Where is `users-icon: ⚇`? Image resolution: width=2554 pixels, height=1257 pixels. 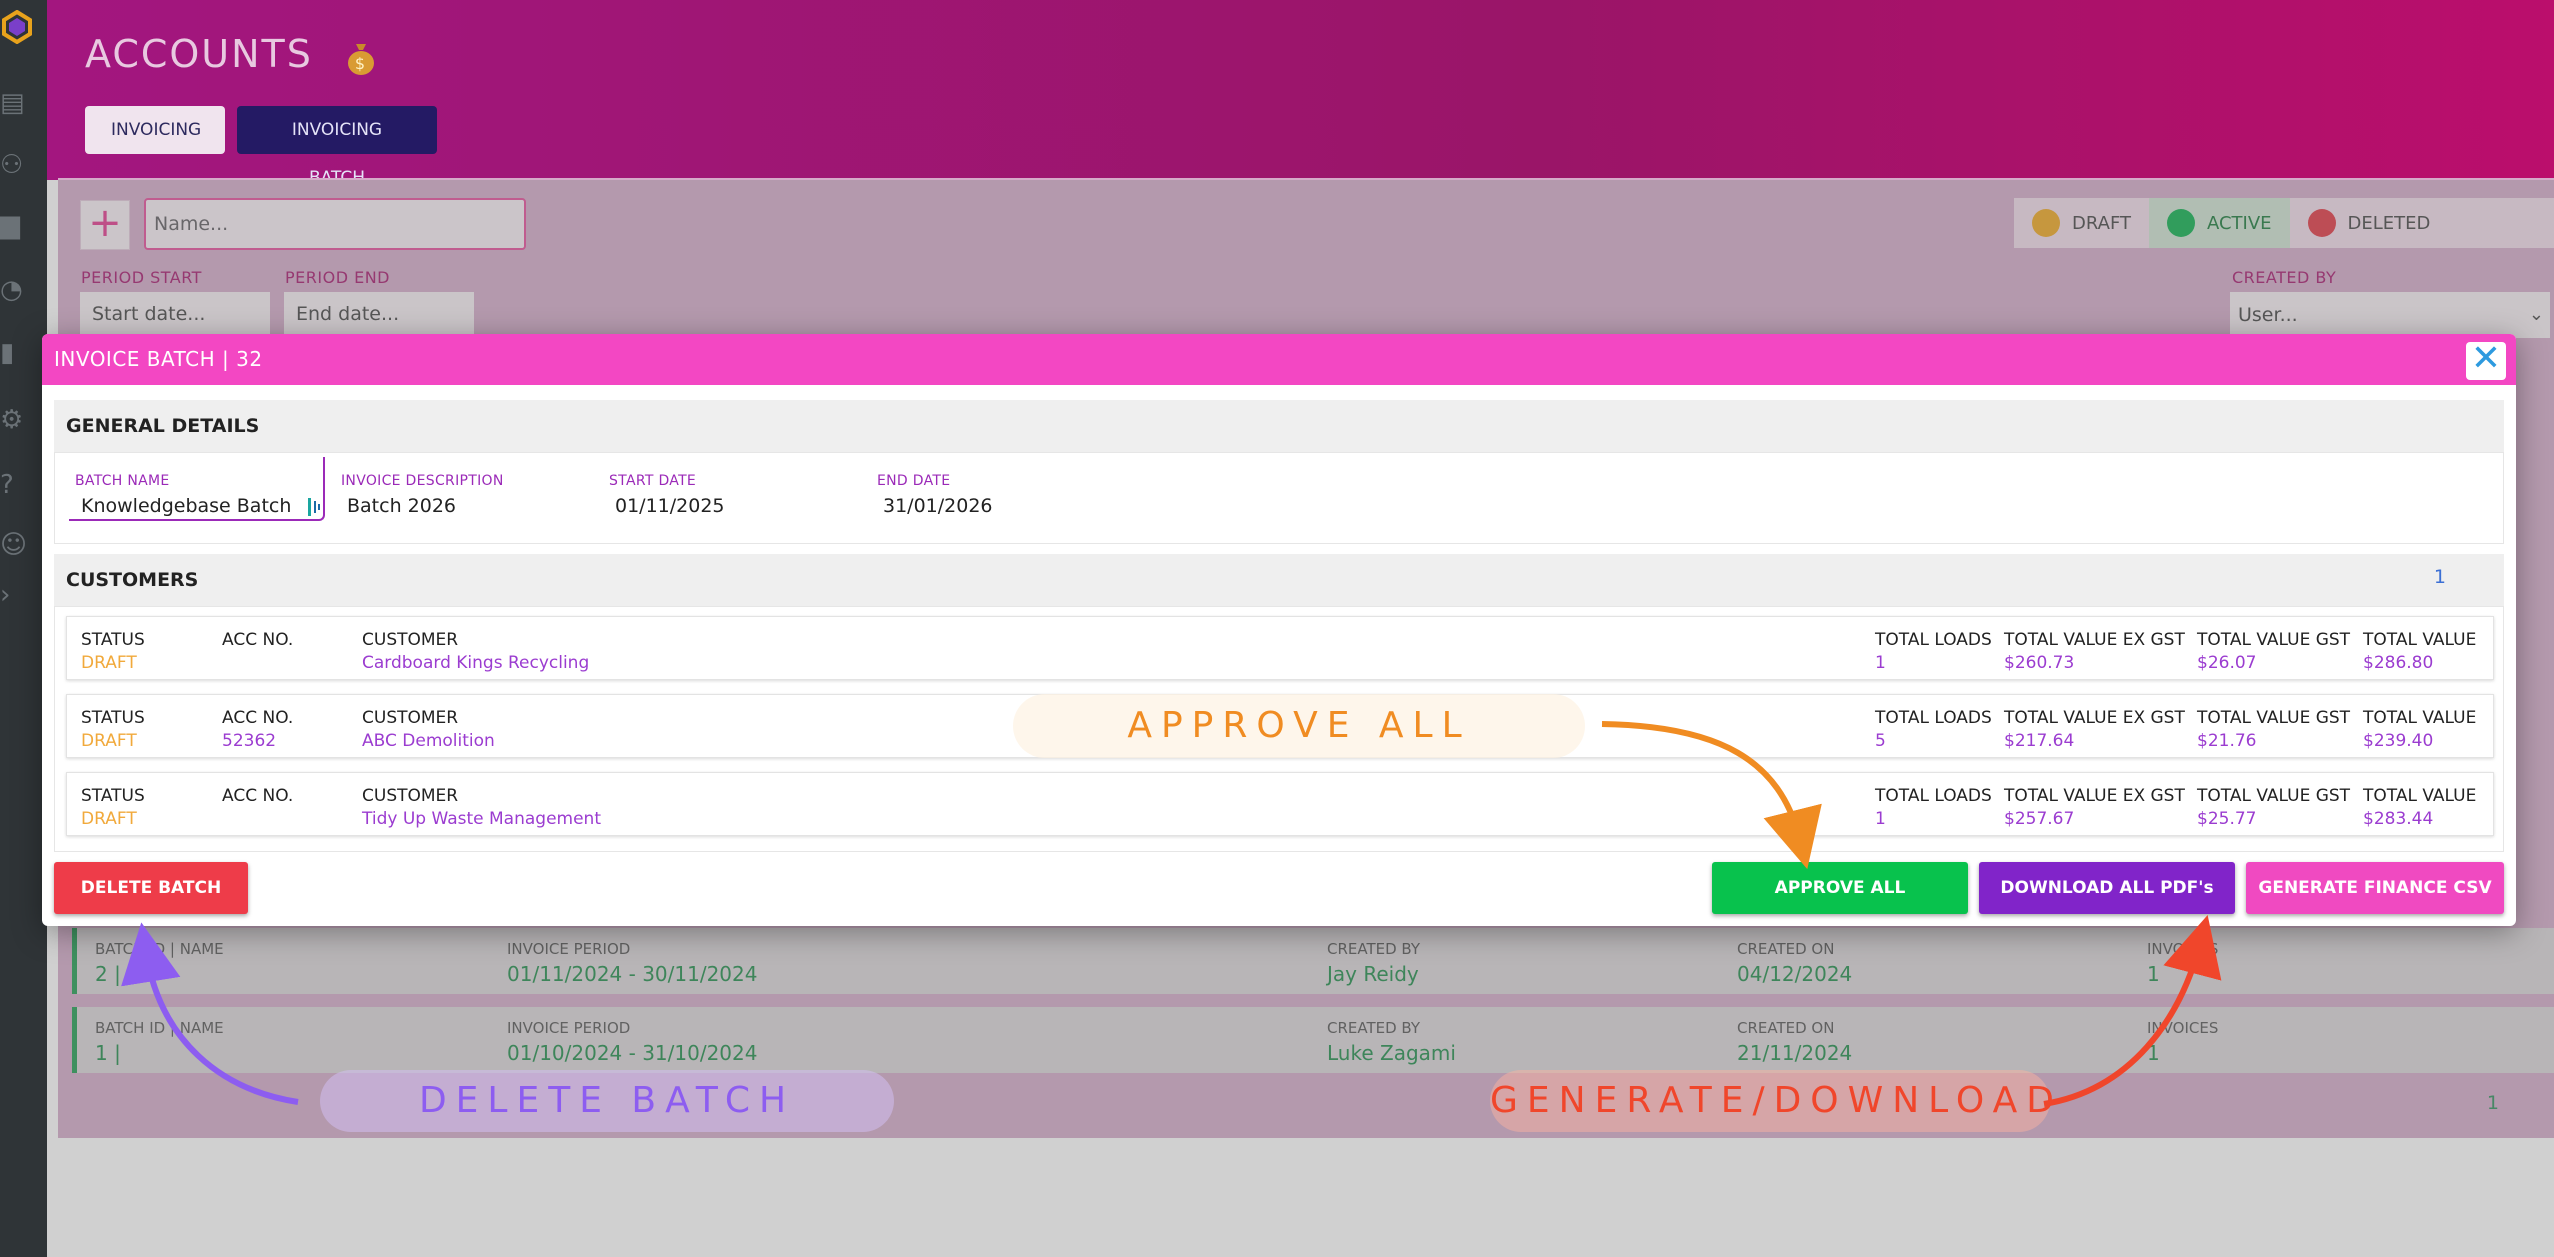
users-icon: ⚇ is located at coordinates (15, 165).